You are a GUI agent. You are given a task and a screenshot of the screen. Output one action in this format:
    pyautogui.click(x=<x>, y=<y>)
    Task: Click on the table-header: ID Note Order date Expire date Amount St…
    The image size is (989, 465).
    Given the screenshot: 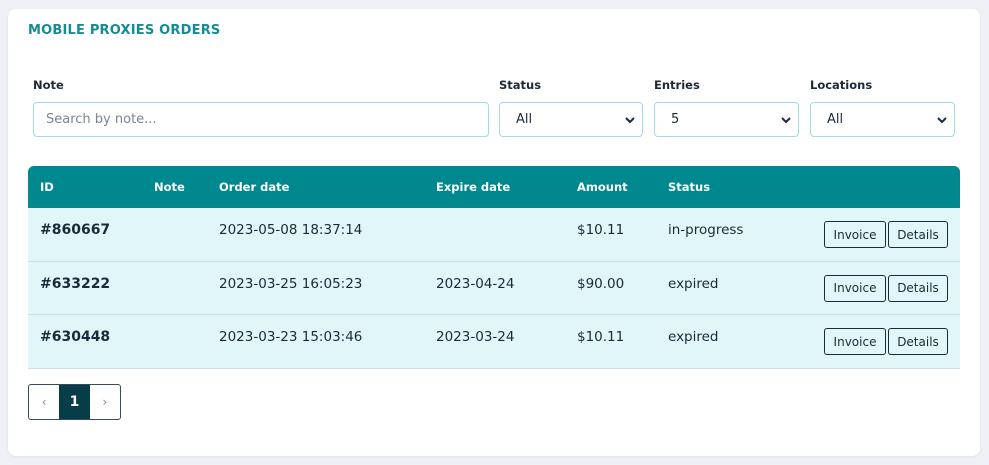 What is the action you would take?
    pyautogui.click(x=494, y=187)
    